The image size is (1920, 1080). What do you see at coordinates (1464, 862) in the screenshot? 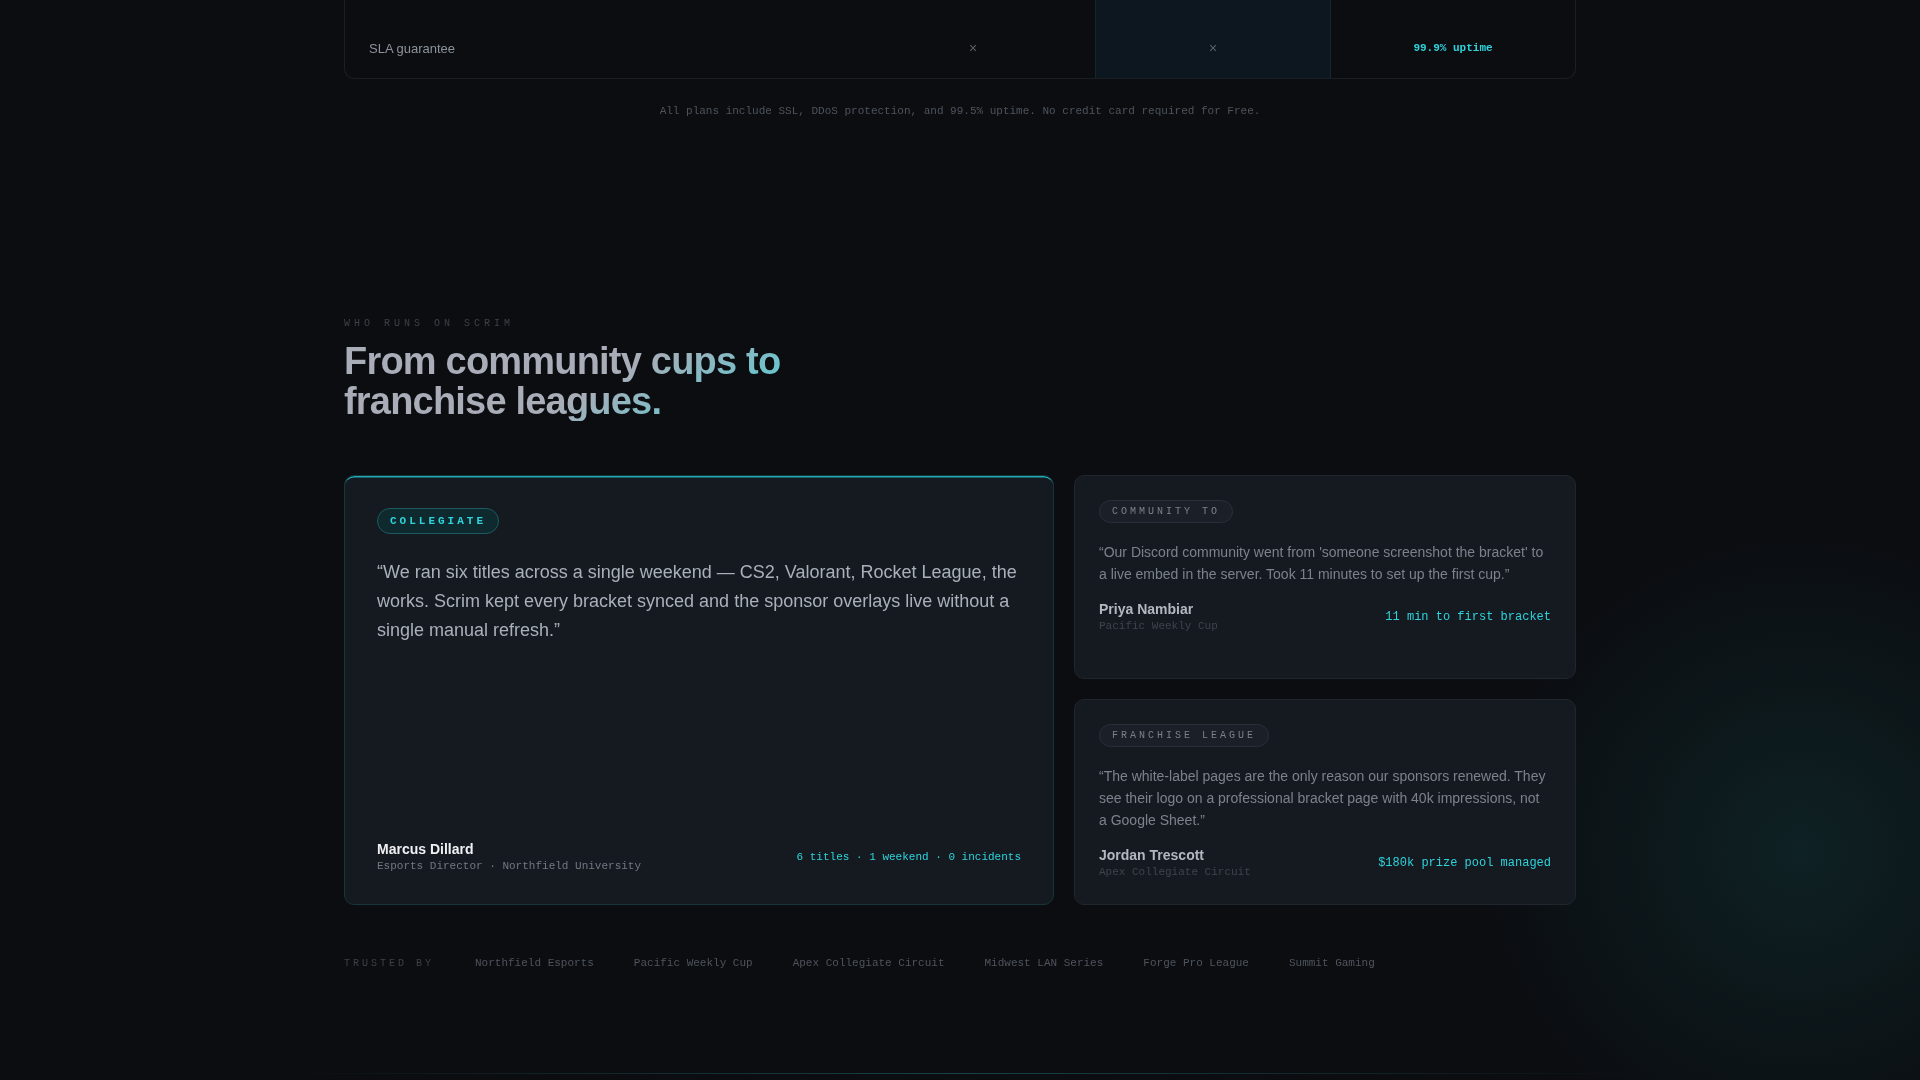
I see `result-stat: $180k prize pool managed` at bounding box center [1464, 862].